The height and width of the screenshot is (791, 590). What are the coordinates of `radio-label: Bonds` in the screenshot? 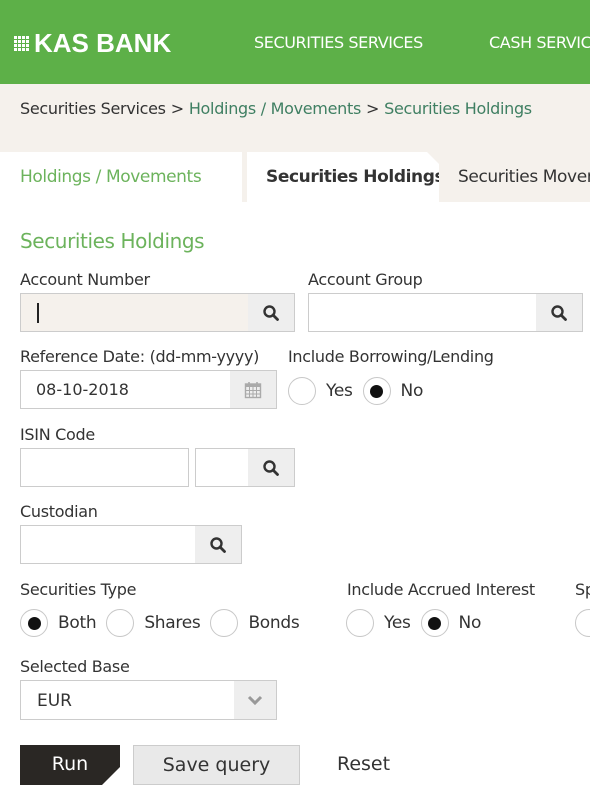 It's located at (274, 623).